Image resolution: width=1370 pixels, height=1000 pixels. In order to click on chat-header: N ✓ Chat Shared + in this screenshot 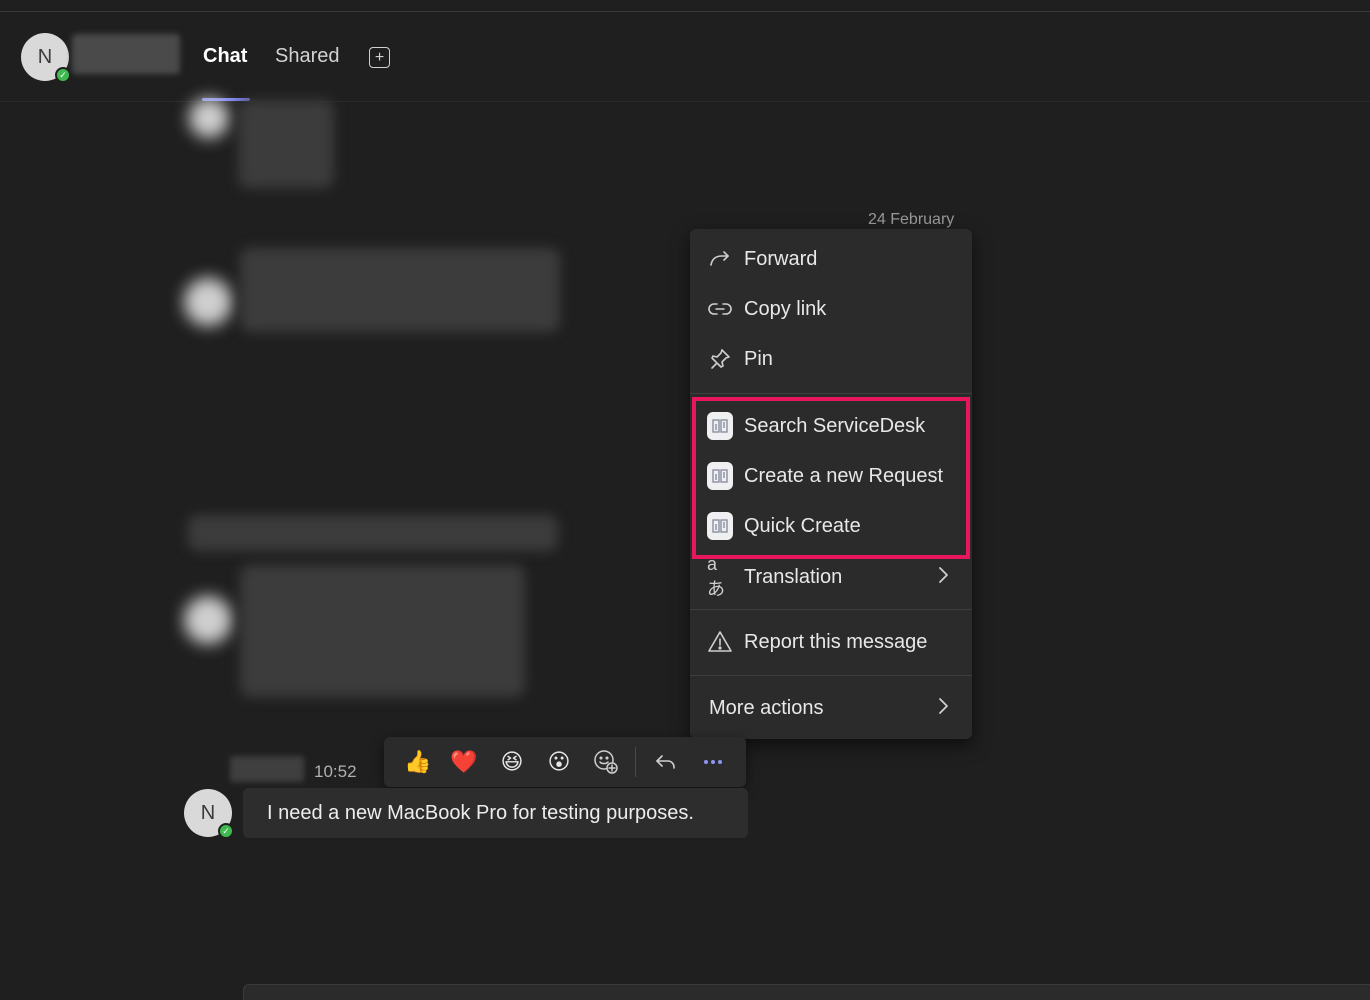, I will do `click(685, 57)`.